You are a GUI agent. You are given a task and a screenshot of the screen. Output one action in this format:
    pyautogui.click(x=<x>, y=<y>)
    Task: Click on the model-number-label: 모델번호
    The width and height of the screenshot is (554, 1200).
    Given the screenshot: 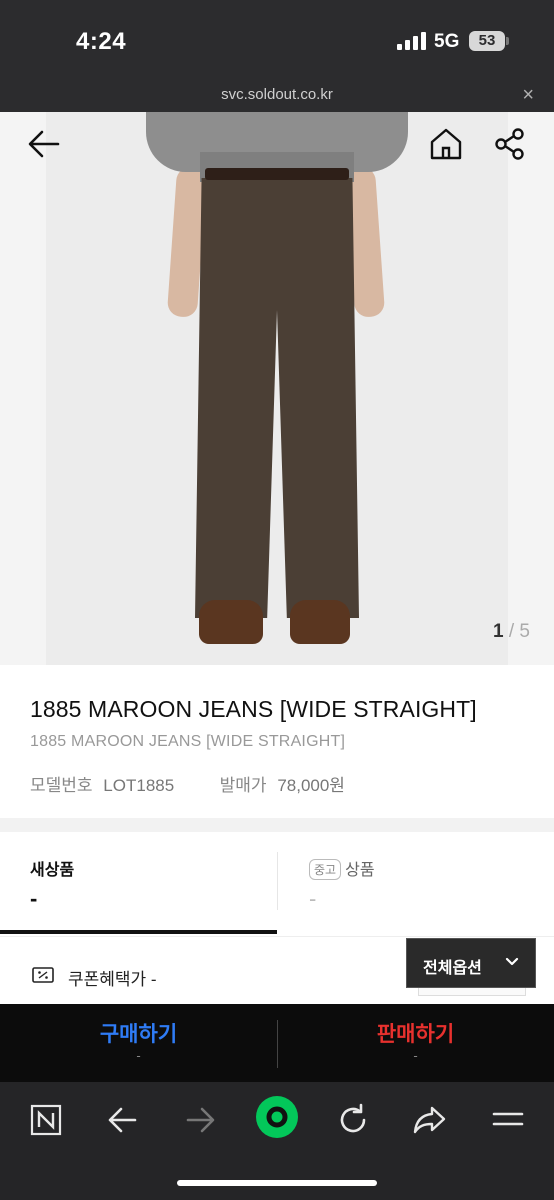 What is the action you would take?
    pyautogui.click(x=61, y=785)
    